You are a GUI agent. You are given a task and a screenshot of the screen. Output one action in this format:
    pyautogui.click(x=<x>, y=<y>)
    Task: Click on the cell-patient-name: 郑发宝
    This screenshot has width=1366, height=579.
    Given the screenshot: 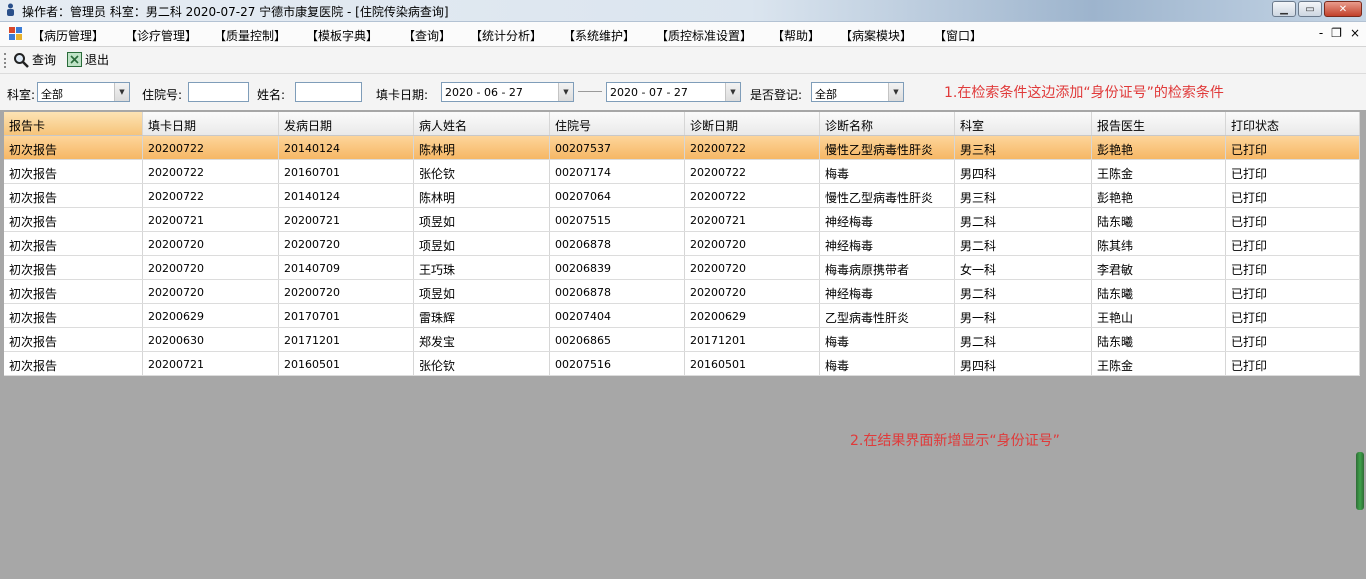 What is the action you would take?
    pyautogui.click(x=482, y=339)
    